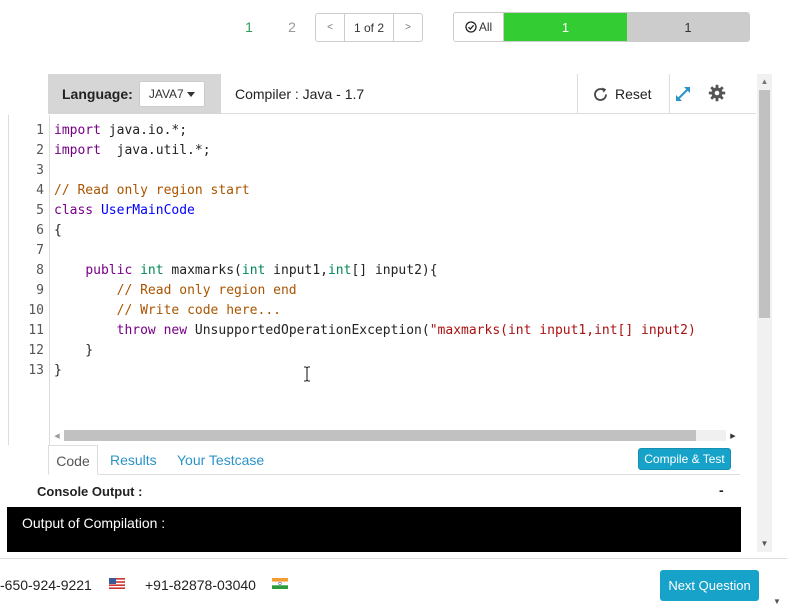  Describe the element at coordinates (280, 583) in the screenshot. I see `india-flag-icon` at that location.